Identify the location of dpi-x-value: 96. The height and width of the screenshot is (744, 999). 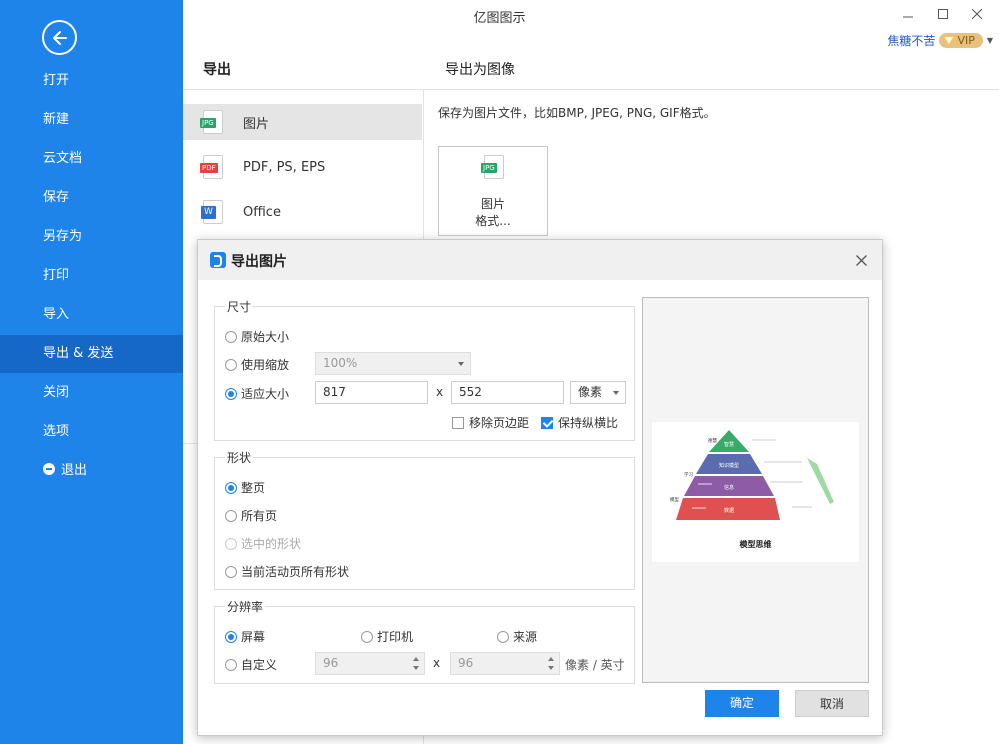
(331, 663).